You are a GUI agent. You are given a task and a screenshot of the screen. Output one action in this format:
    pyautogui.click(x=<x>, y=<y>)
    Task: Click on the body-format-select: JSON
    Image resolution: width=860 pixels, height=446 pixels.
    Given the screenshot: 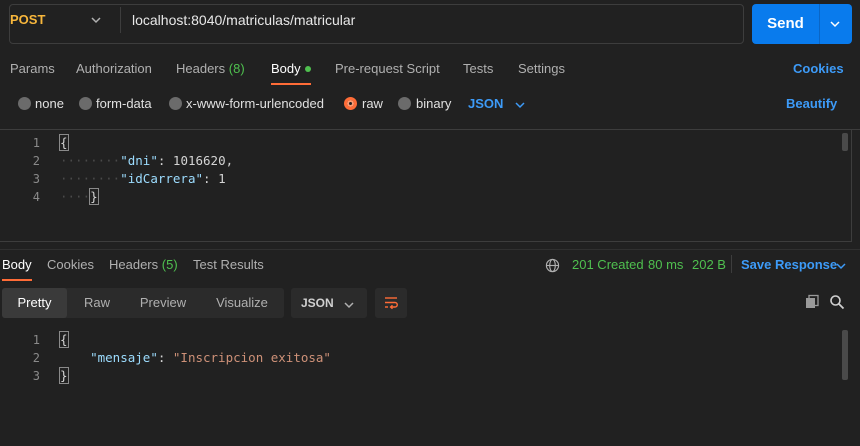 What is the action you would take?
    pyautogui.click(x=485, y=103)
    